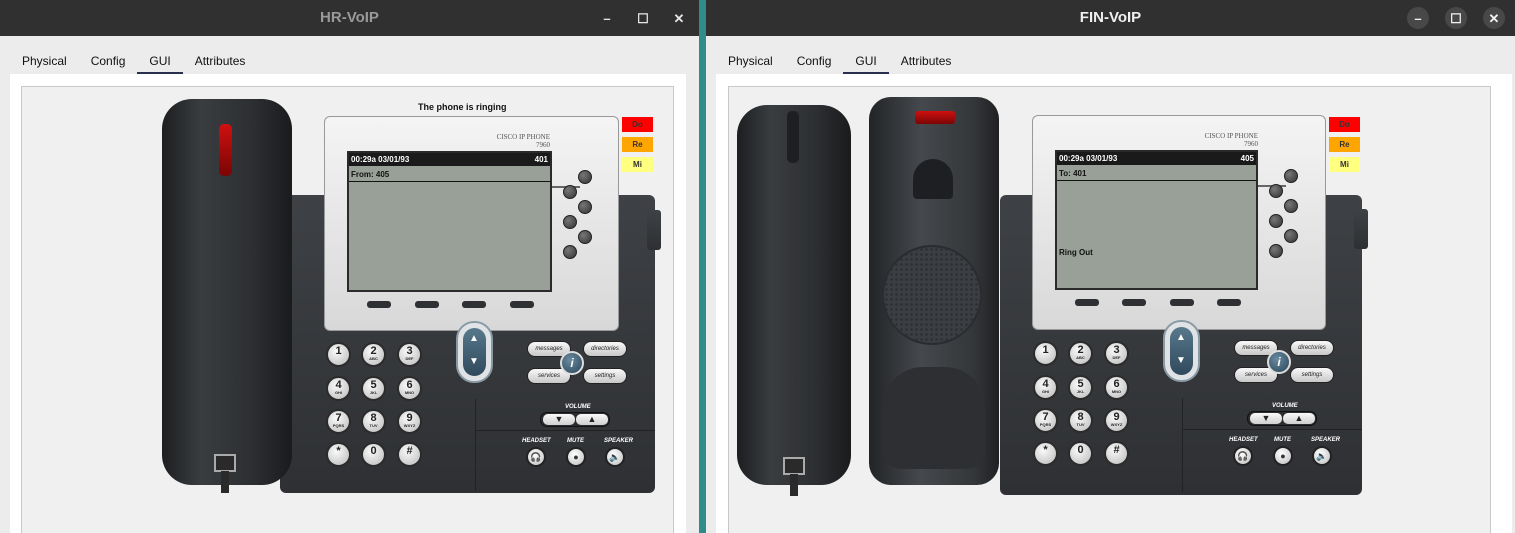 This screenshot has height=533, width=1515. Describe the element at coordinates (575, 441) in the screenshot. I see `mute-label: MUTE` at that location.